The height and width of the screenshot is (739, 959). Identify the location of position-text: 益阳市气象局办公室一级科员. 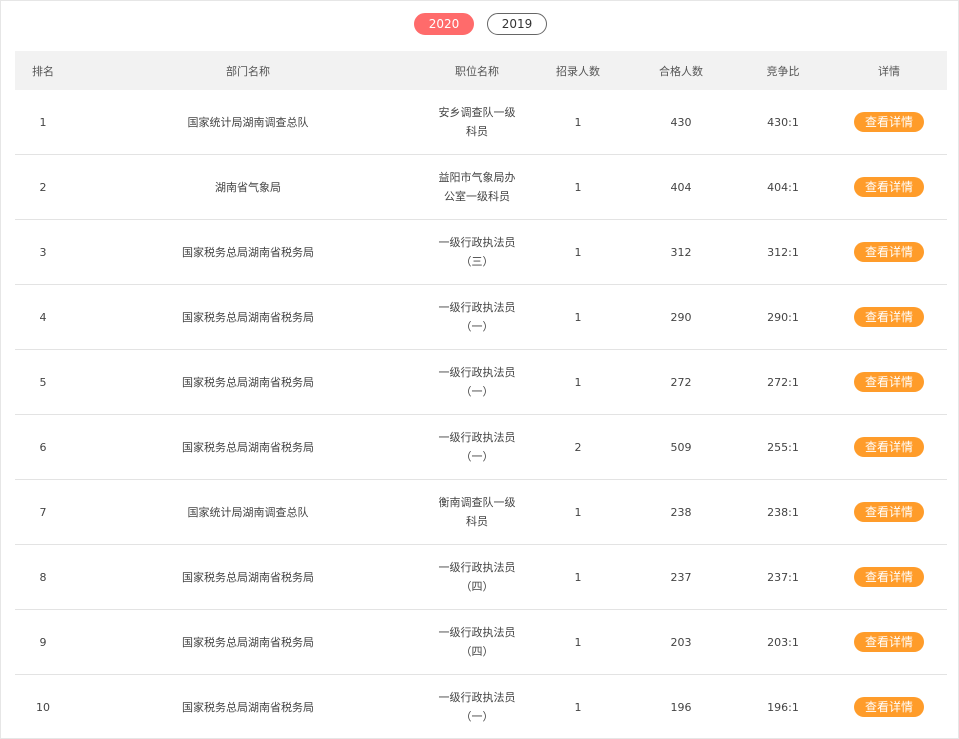
(477, 187).